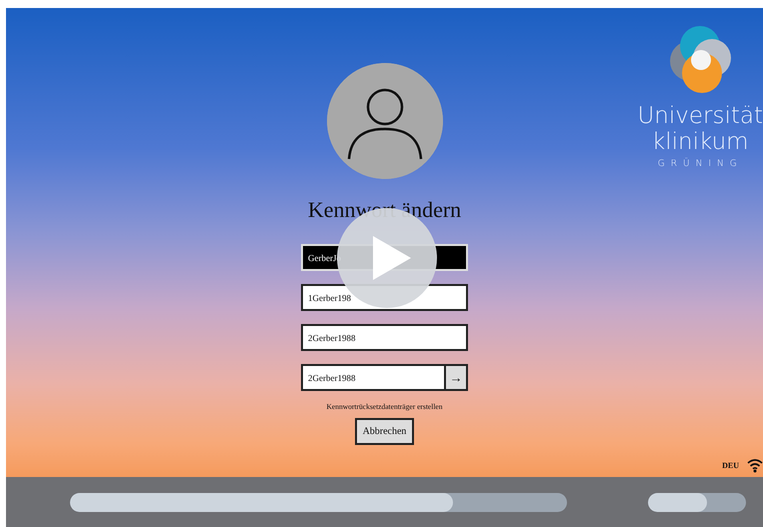 Image resolution: width=763 pixels, height=527 pixels. I want to click on logo-text: klinikum, so click(700, 142).